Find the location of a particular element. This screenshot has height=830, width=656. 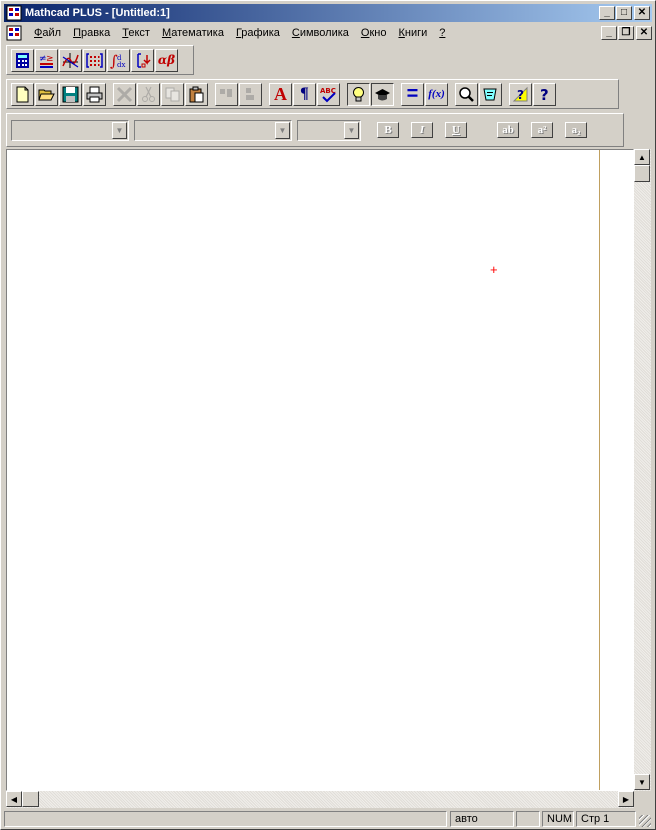

printer-icon is located at coordinates (94, 94).